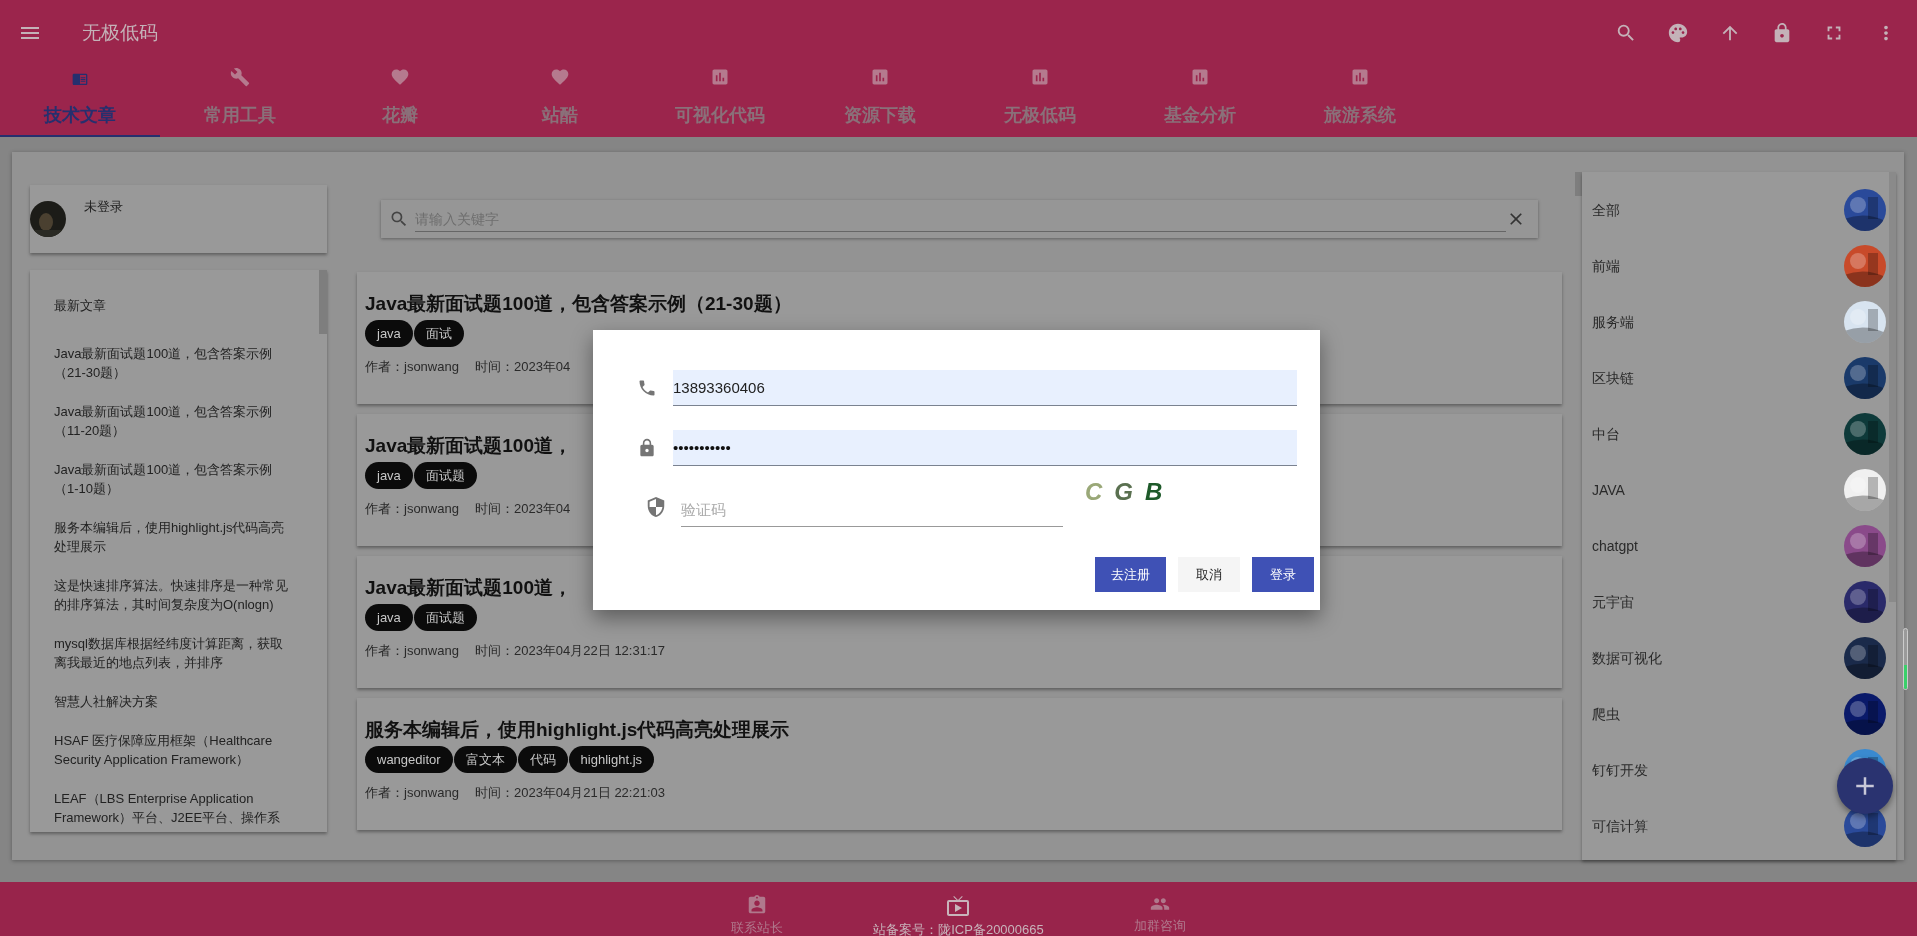 Image resolution: width=1917 pixels, height=936 pixels. What do you see at coordinates (120, 32) in the screenshot?
I see `app-title: 无极低码` at bounding box center [120, 32].